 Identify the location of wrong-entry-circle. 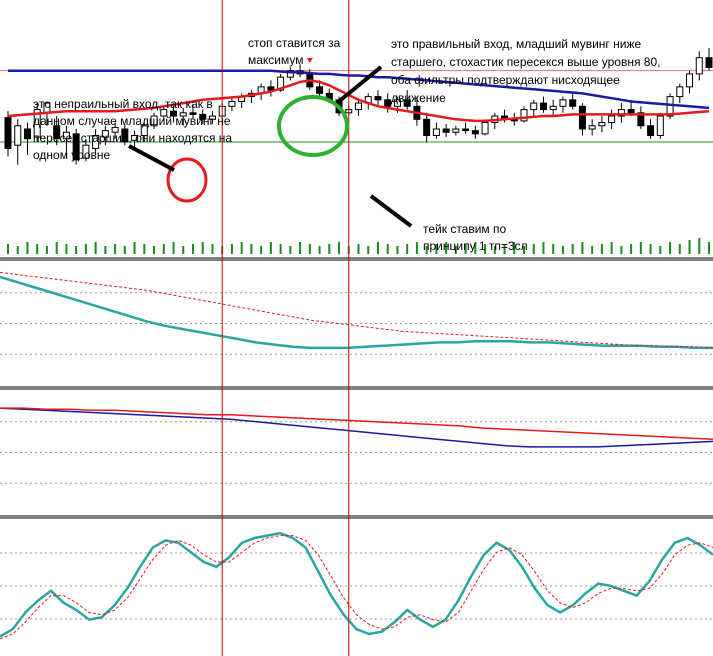
(187, 180).